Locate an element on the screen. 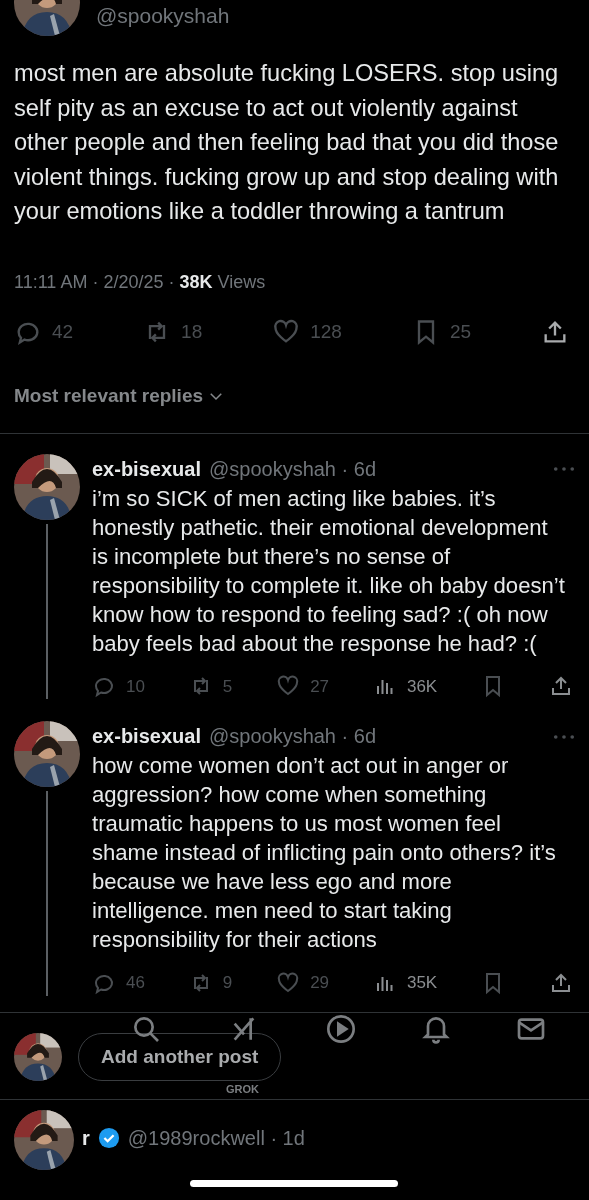 Image resolution: width=589 pixels, height=1200 pixels. timestamp-text: 11:11 AM · 2/20/25 · 38K Views is located at coordinates (140, 282).